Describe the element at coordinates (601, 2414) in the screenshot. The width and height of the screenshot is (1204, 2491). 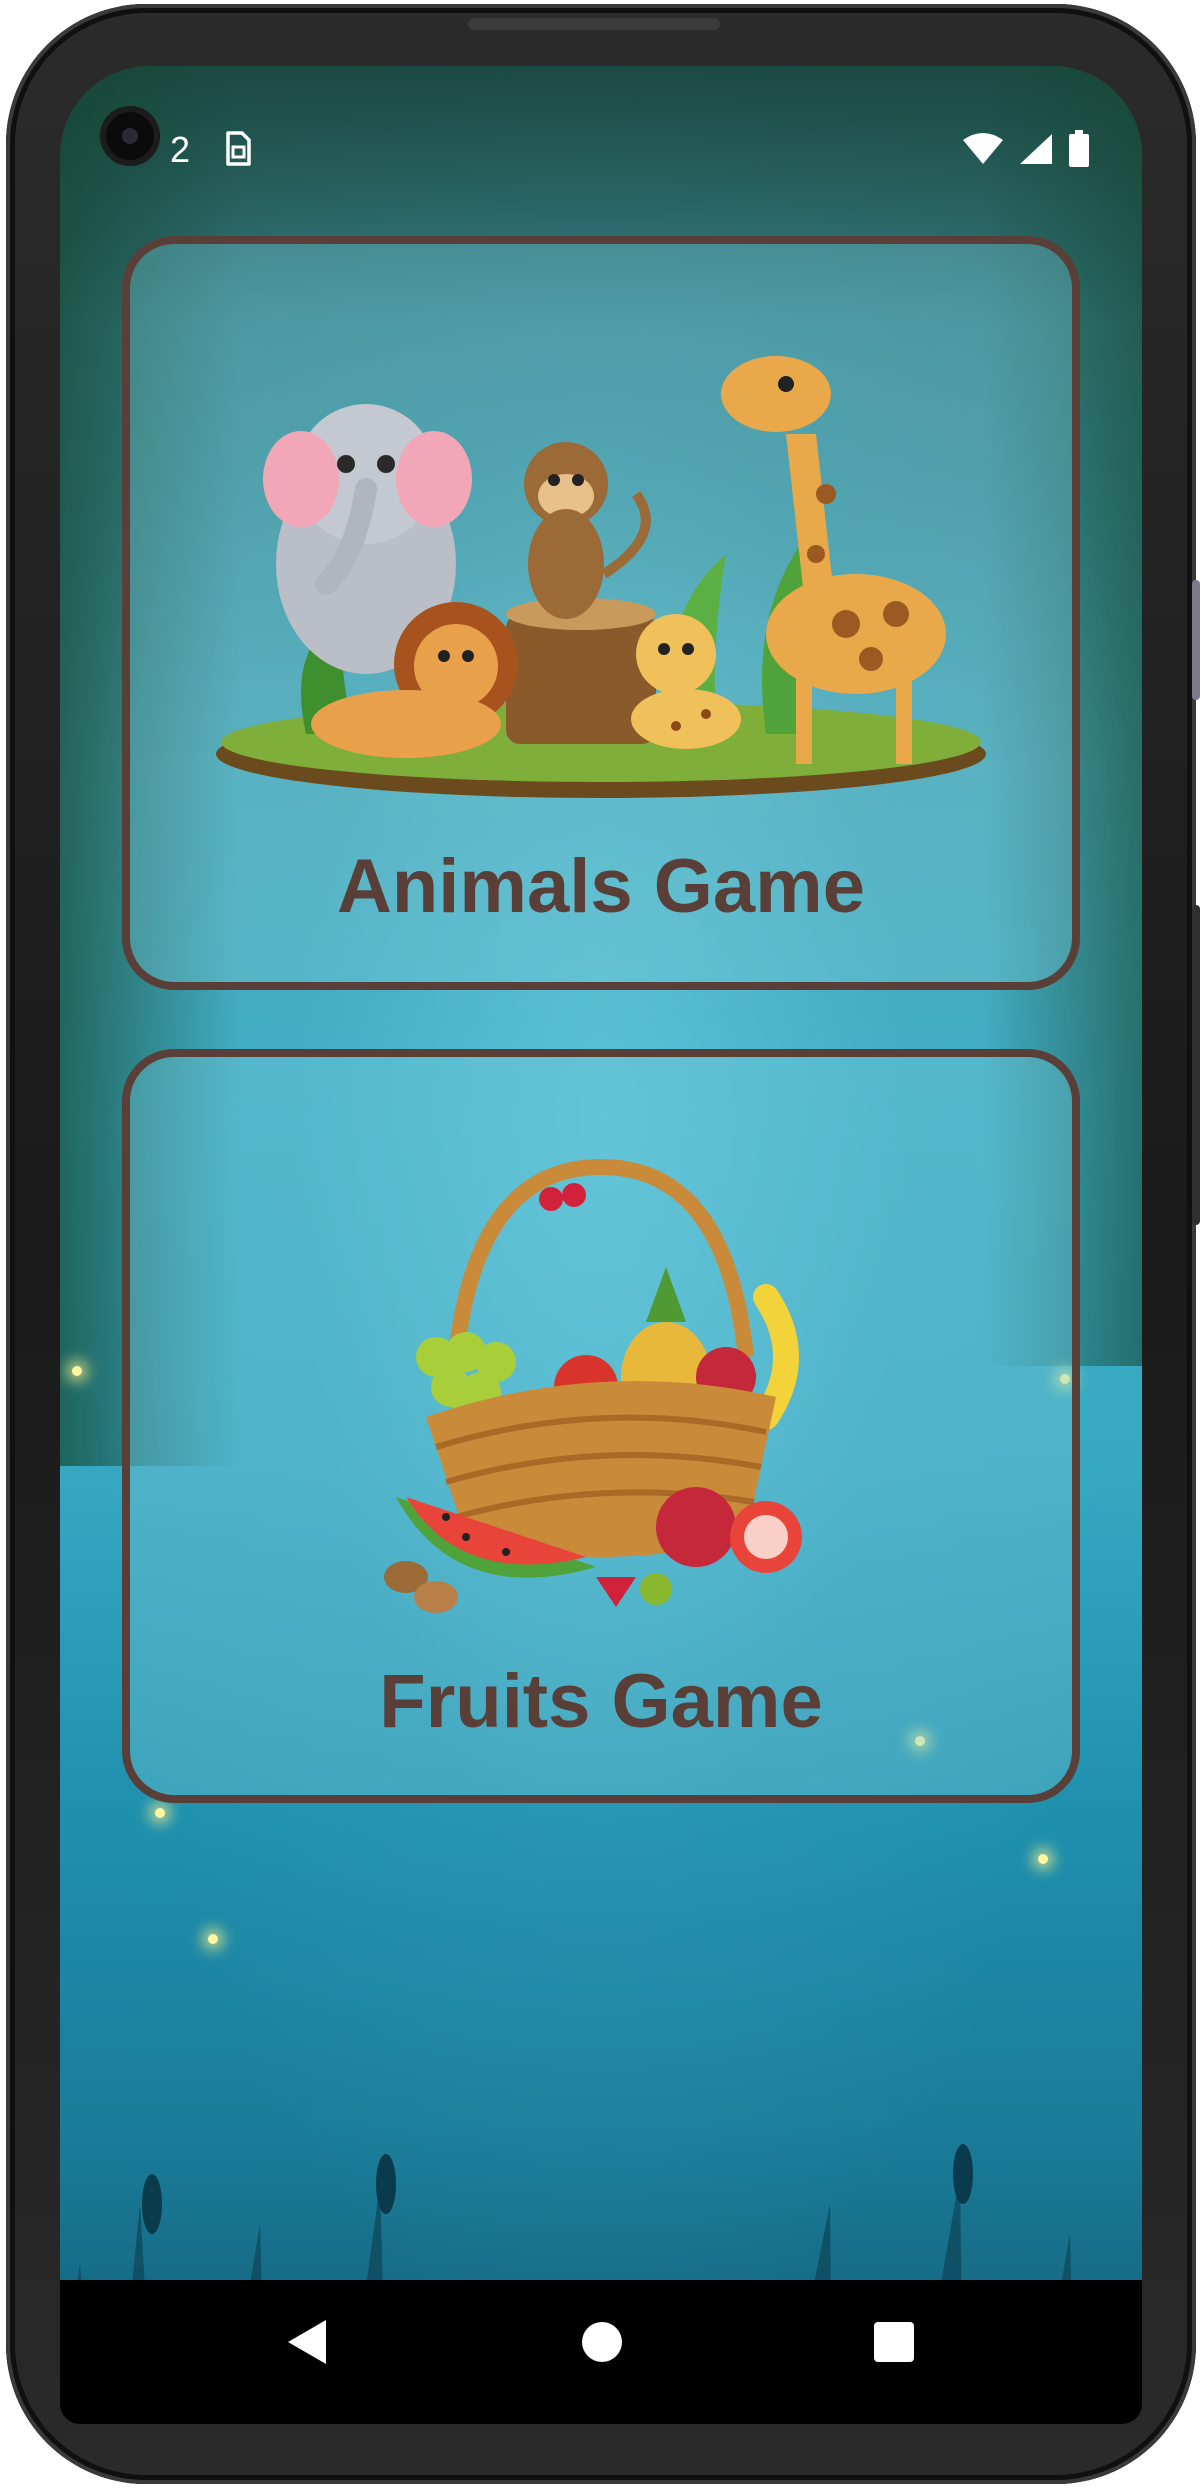
I see `navigation-bar-base` at that location.